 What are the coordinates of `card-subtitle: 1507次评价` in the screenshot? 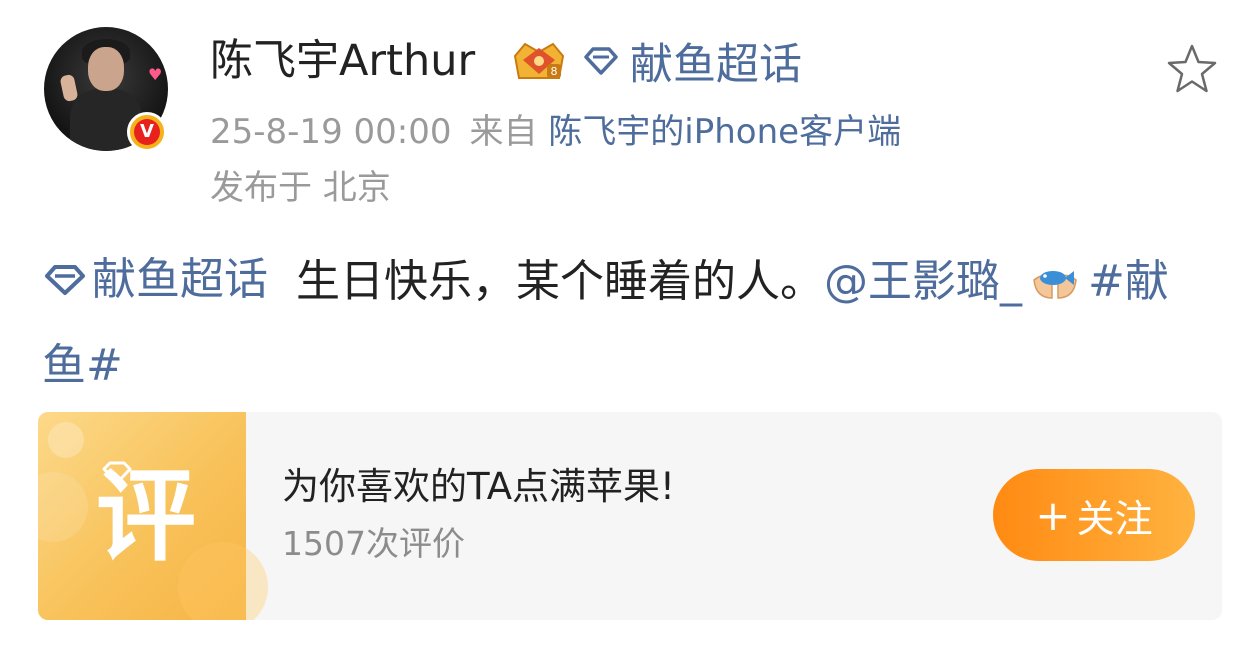 It's located at (373, 543).